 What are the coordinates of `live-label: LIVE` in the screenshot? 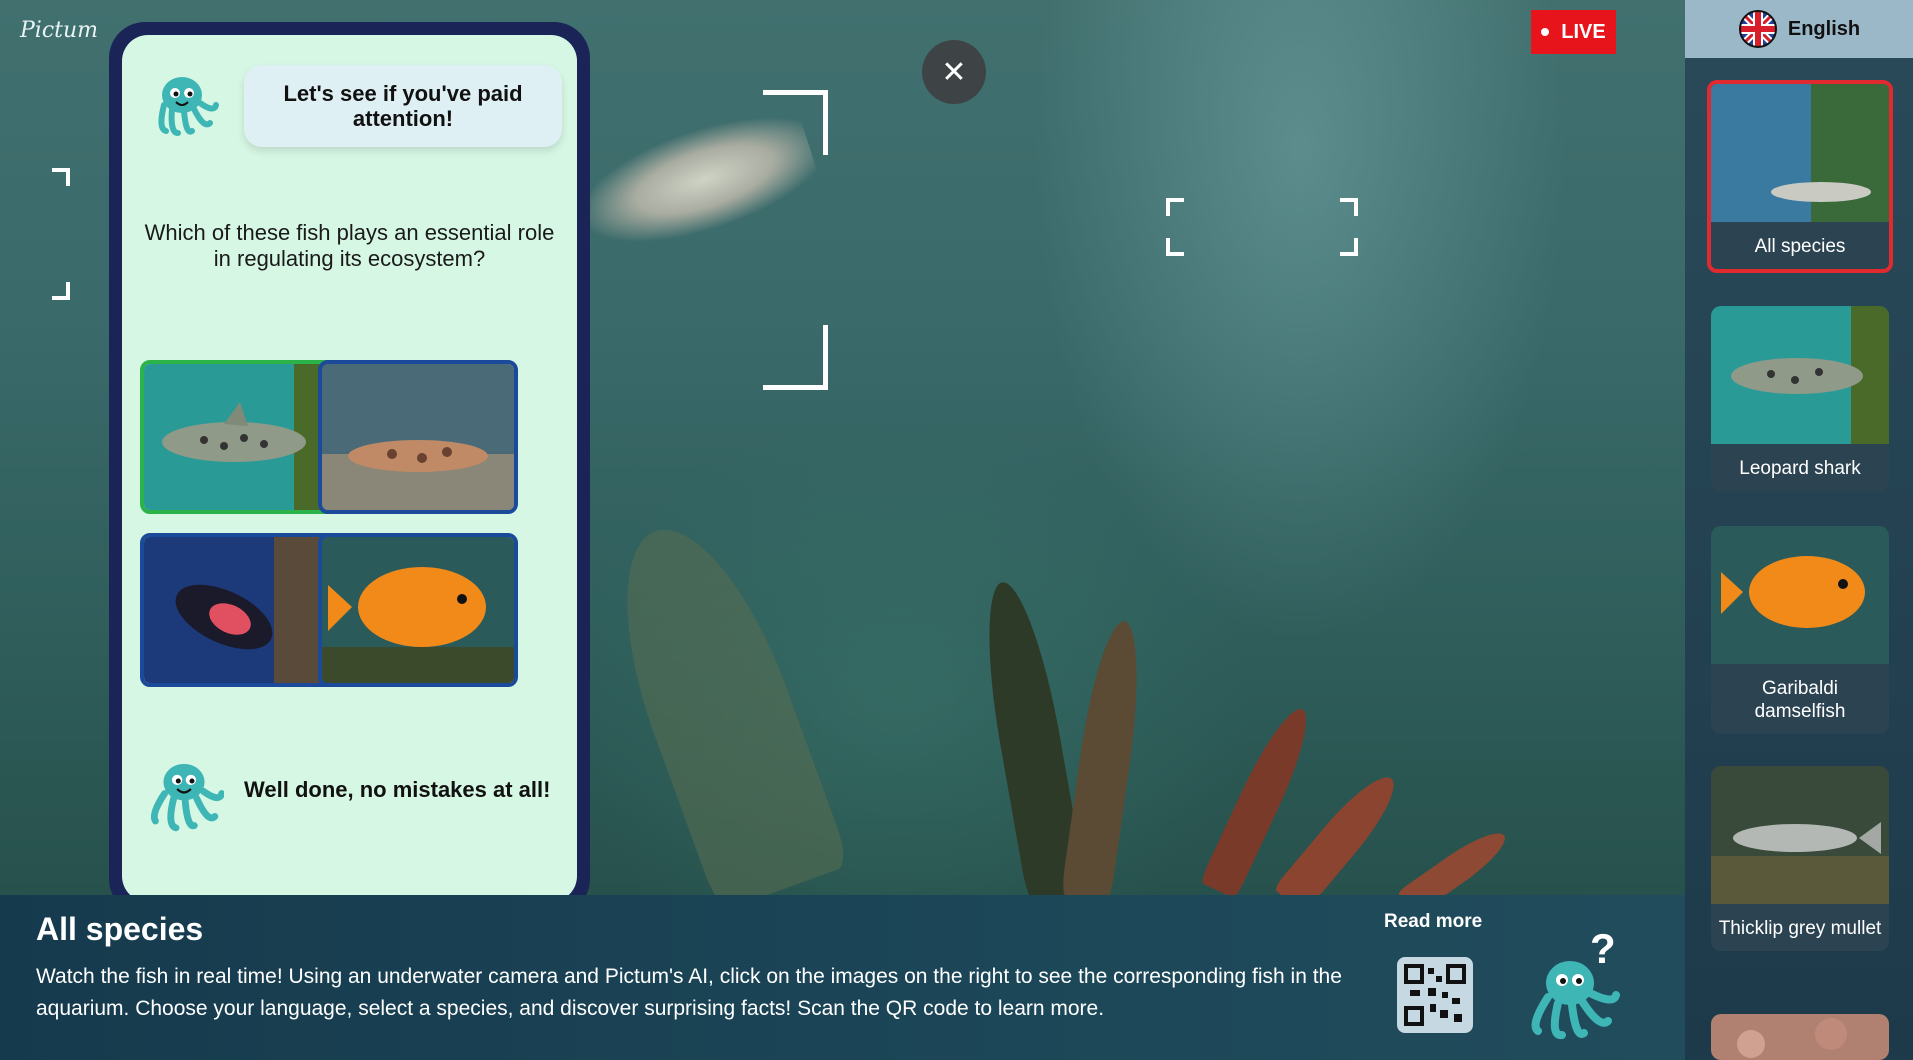 It's located at (1583, 31).